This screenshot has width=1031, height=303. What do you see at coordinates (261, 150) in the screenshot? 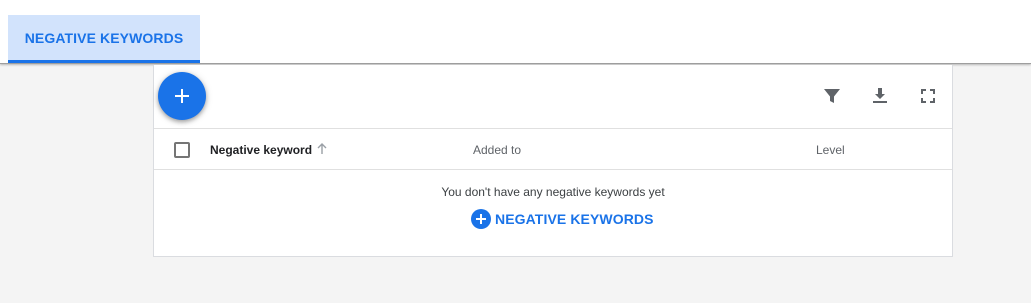
I see `column-header-negative-keyword: Negative keyword` at bounding box center [261, 150].